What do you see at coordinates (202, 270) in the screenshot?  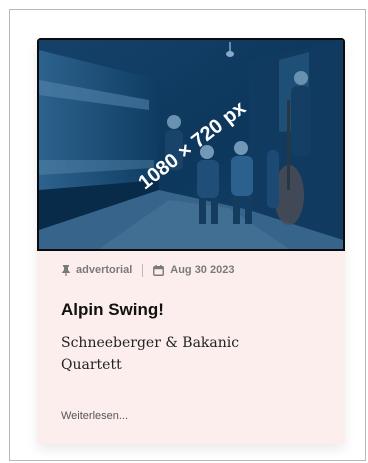 I see `post-date: Aug 30 2023` at bounding box center [202, 270].